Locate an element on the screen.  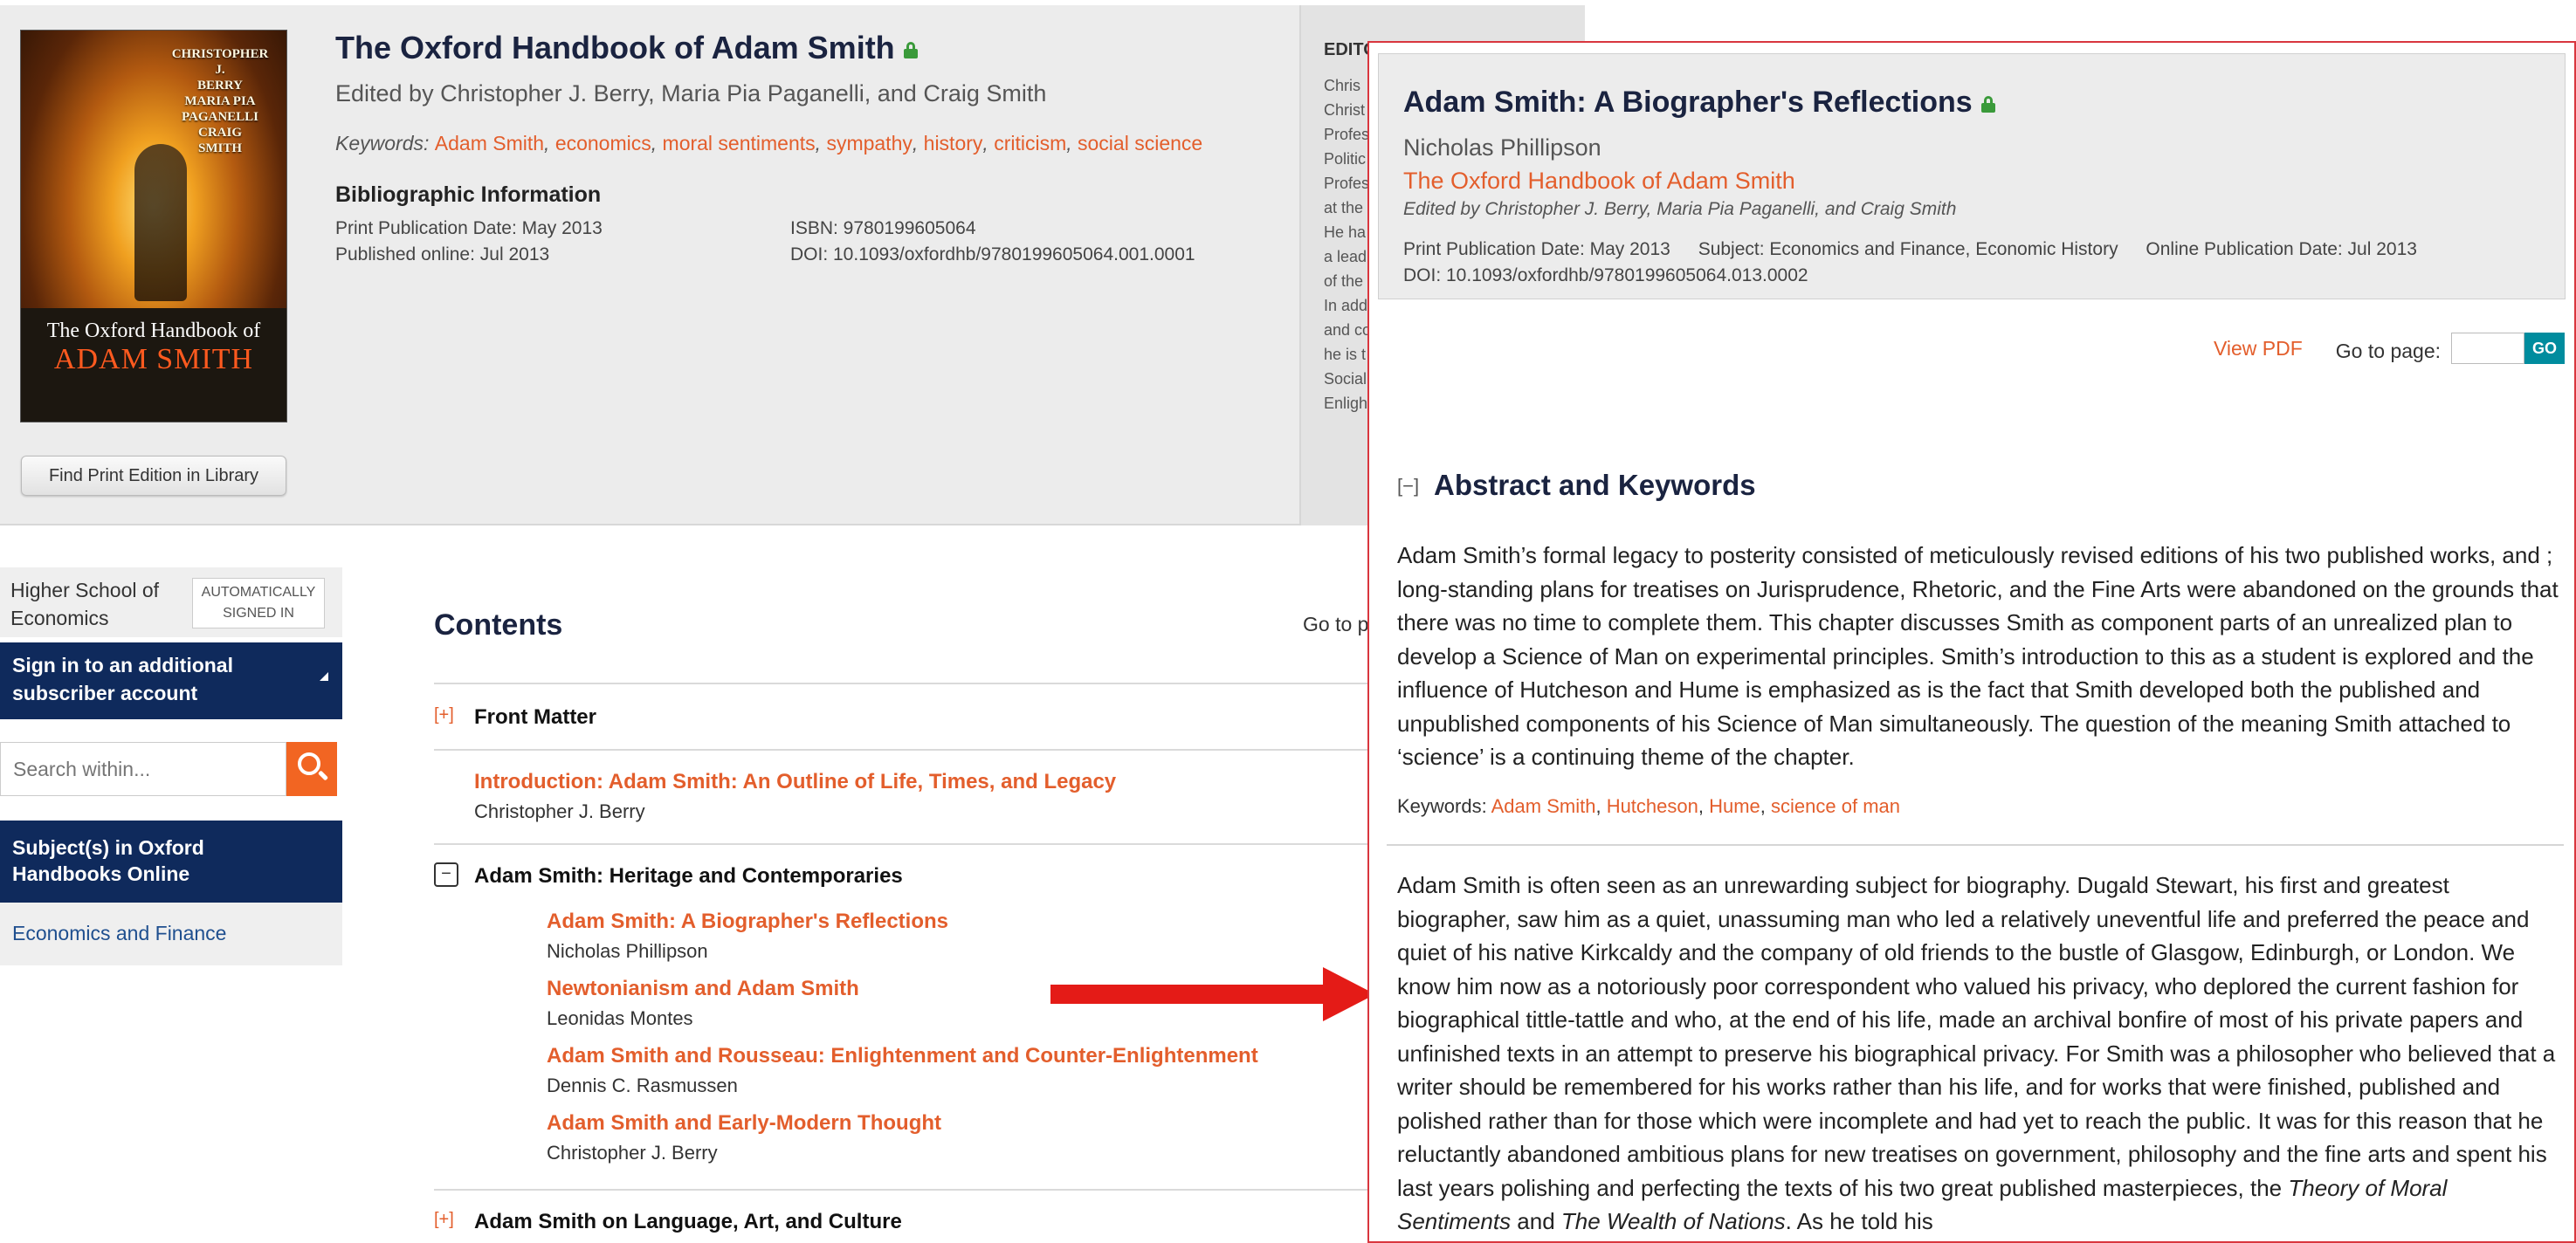
chapter-author: Nicholas Phillipson is located at coordinates (1502, 147).